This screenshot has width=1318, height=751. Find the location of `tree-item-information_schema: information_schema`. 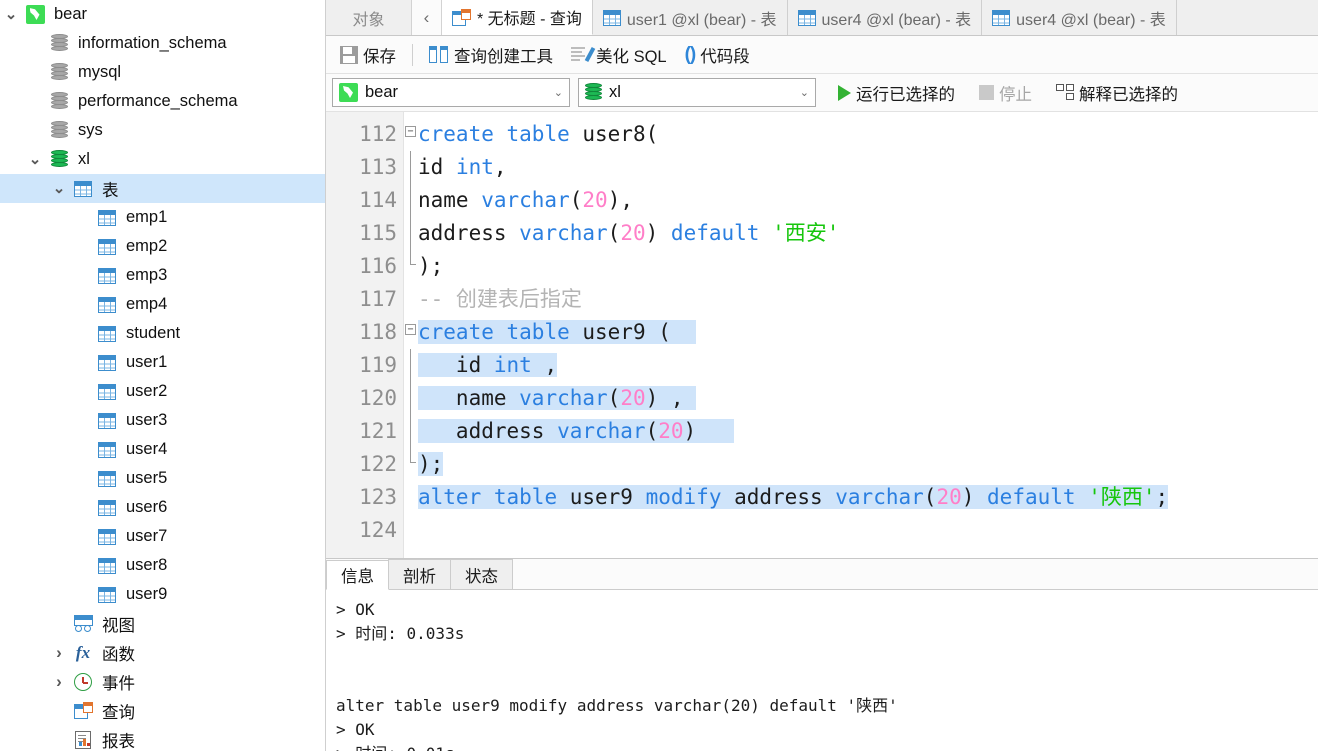

tree-item-information_schema: information_schema is located at coordinates (162, 43).